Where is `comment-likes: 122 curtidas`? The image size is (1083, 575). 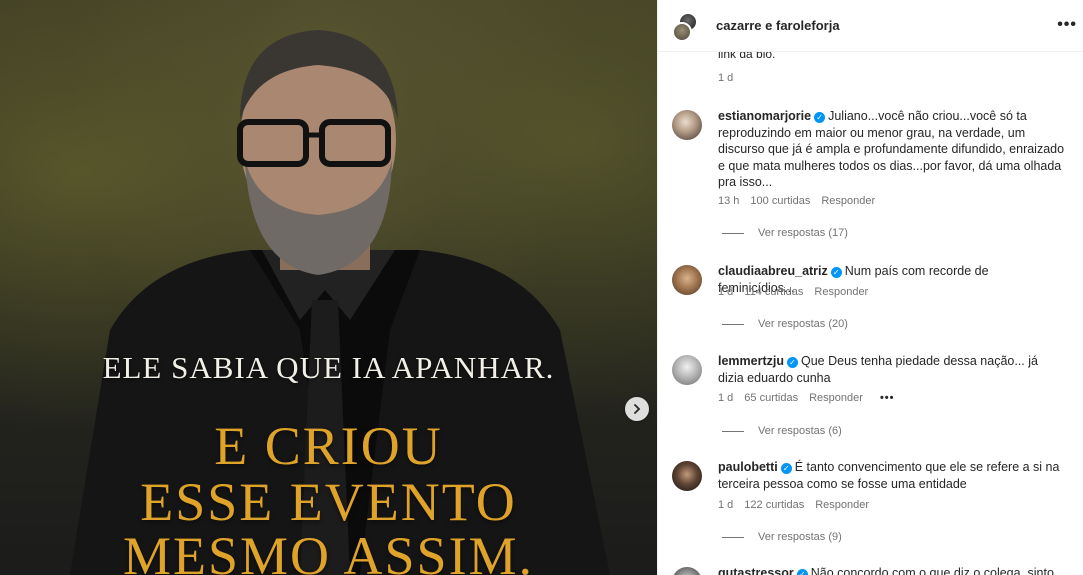
comment-likes: 122 curtidas is located at coordinates (774, 505).